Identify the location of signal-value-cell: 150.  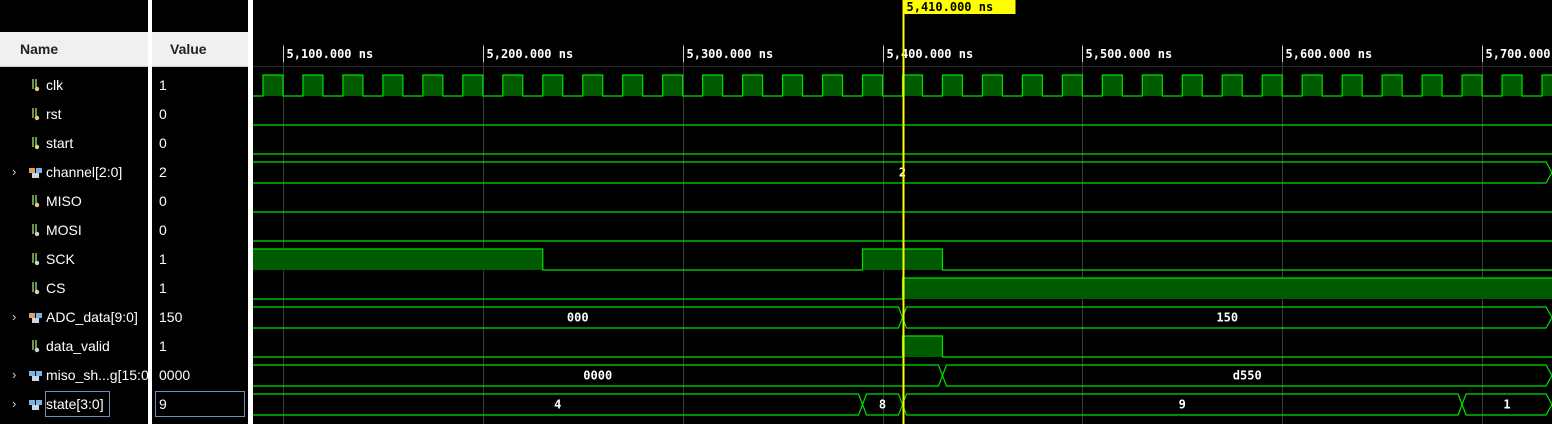
(200, 317).